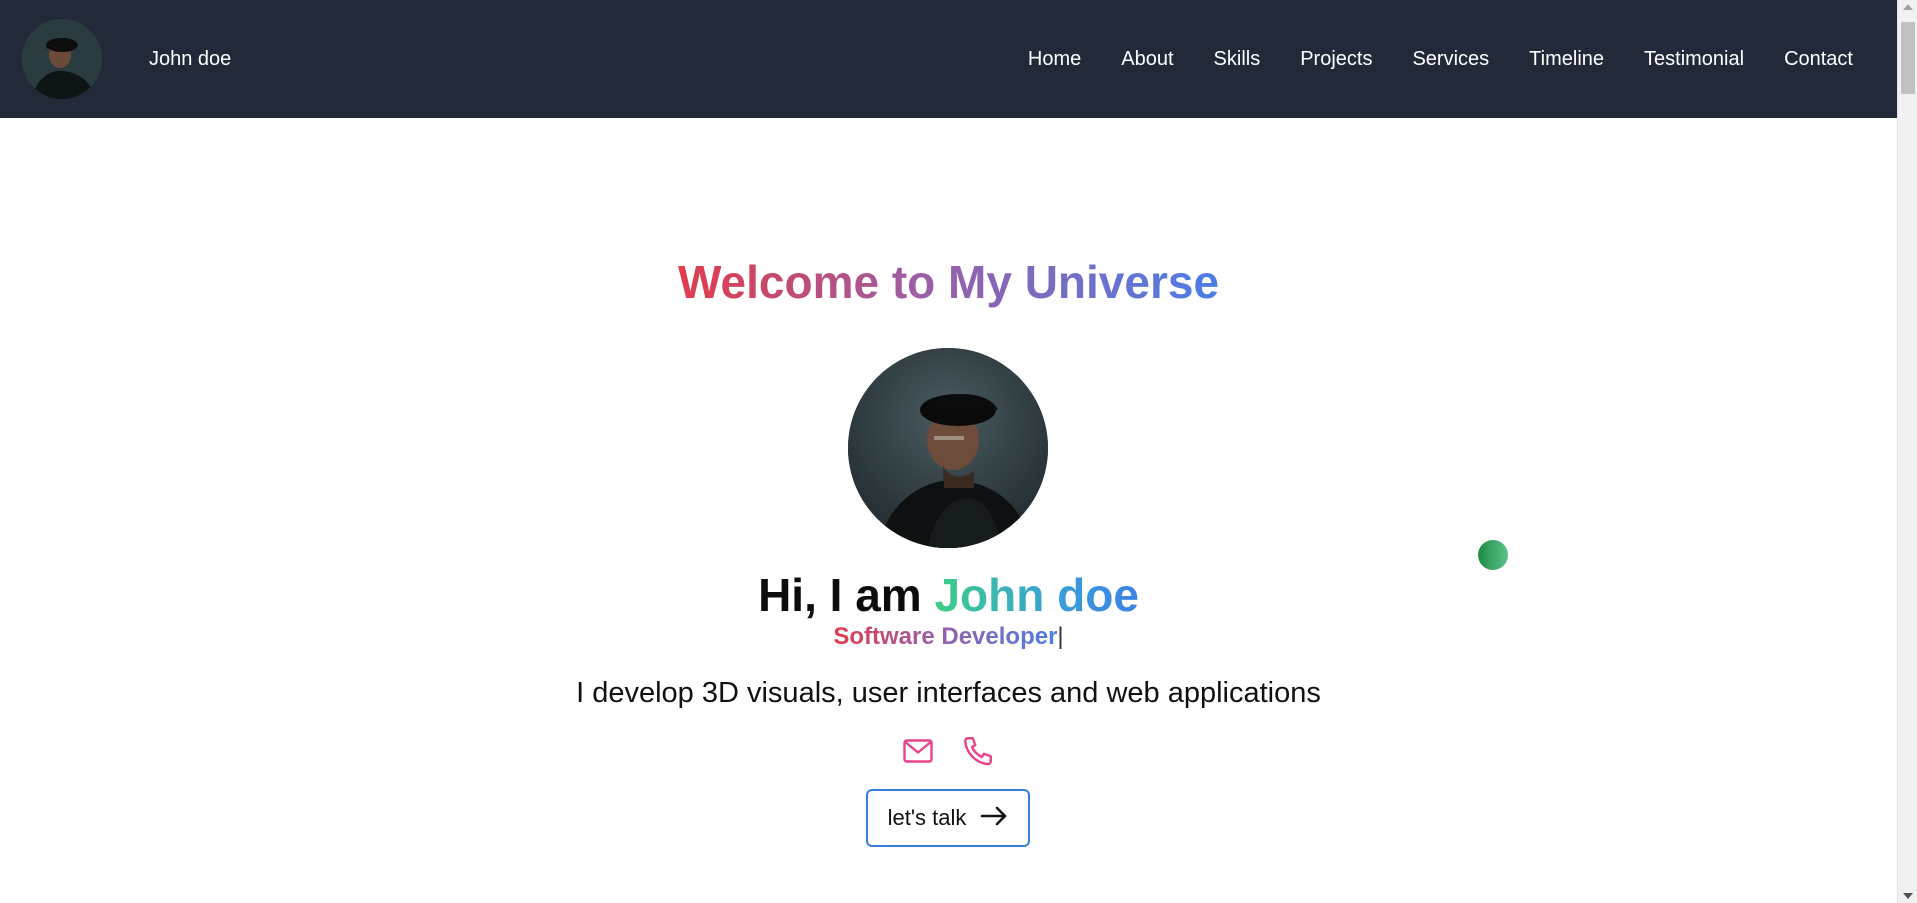 This screenshot has height=903, width=1917. I want to click on lets-talk-button: let's talk, so click(948, 818).